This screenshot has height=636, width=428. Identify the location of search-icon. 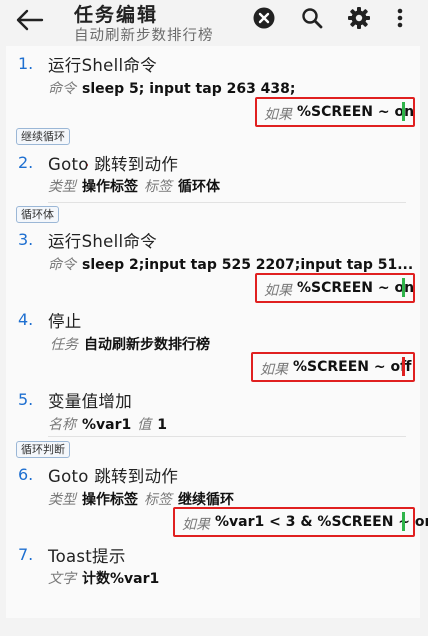
(312, 18).